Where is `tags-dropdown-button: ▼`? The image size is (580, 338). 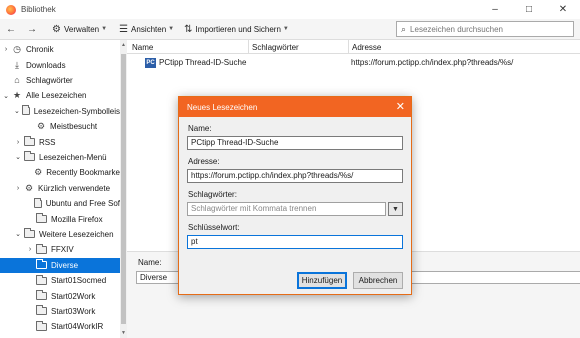
tags-dropdown-button: ▼ is located at coordinates (395, 209).